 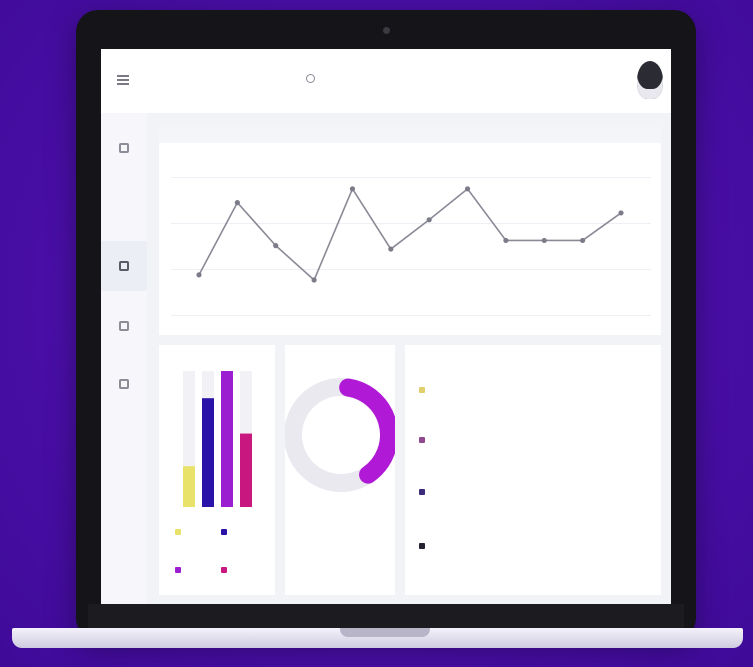 What do you see at coordinates (650, 80) in the screenshot?
I see `user-avatar` at bounding box center [650, 80].